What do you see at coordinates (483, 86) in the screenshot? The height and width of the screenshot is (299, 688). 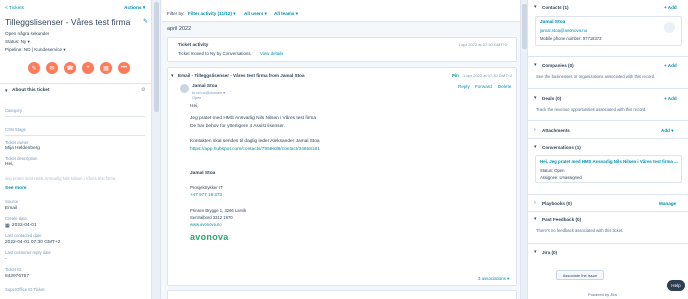 I see `forward-button: Forward` at bounding box center [483, 86].